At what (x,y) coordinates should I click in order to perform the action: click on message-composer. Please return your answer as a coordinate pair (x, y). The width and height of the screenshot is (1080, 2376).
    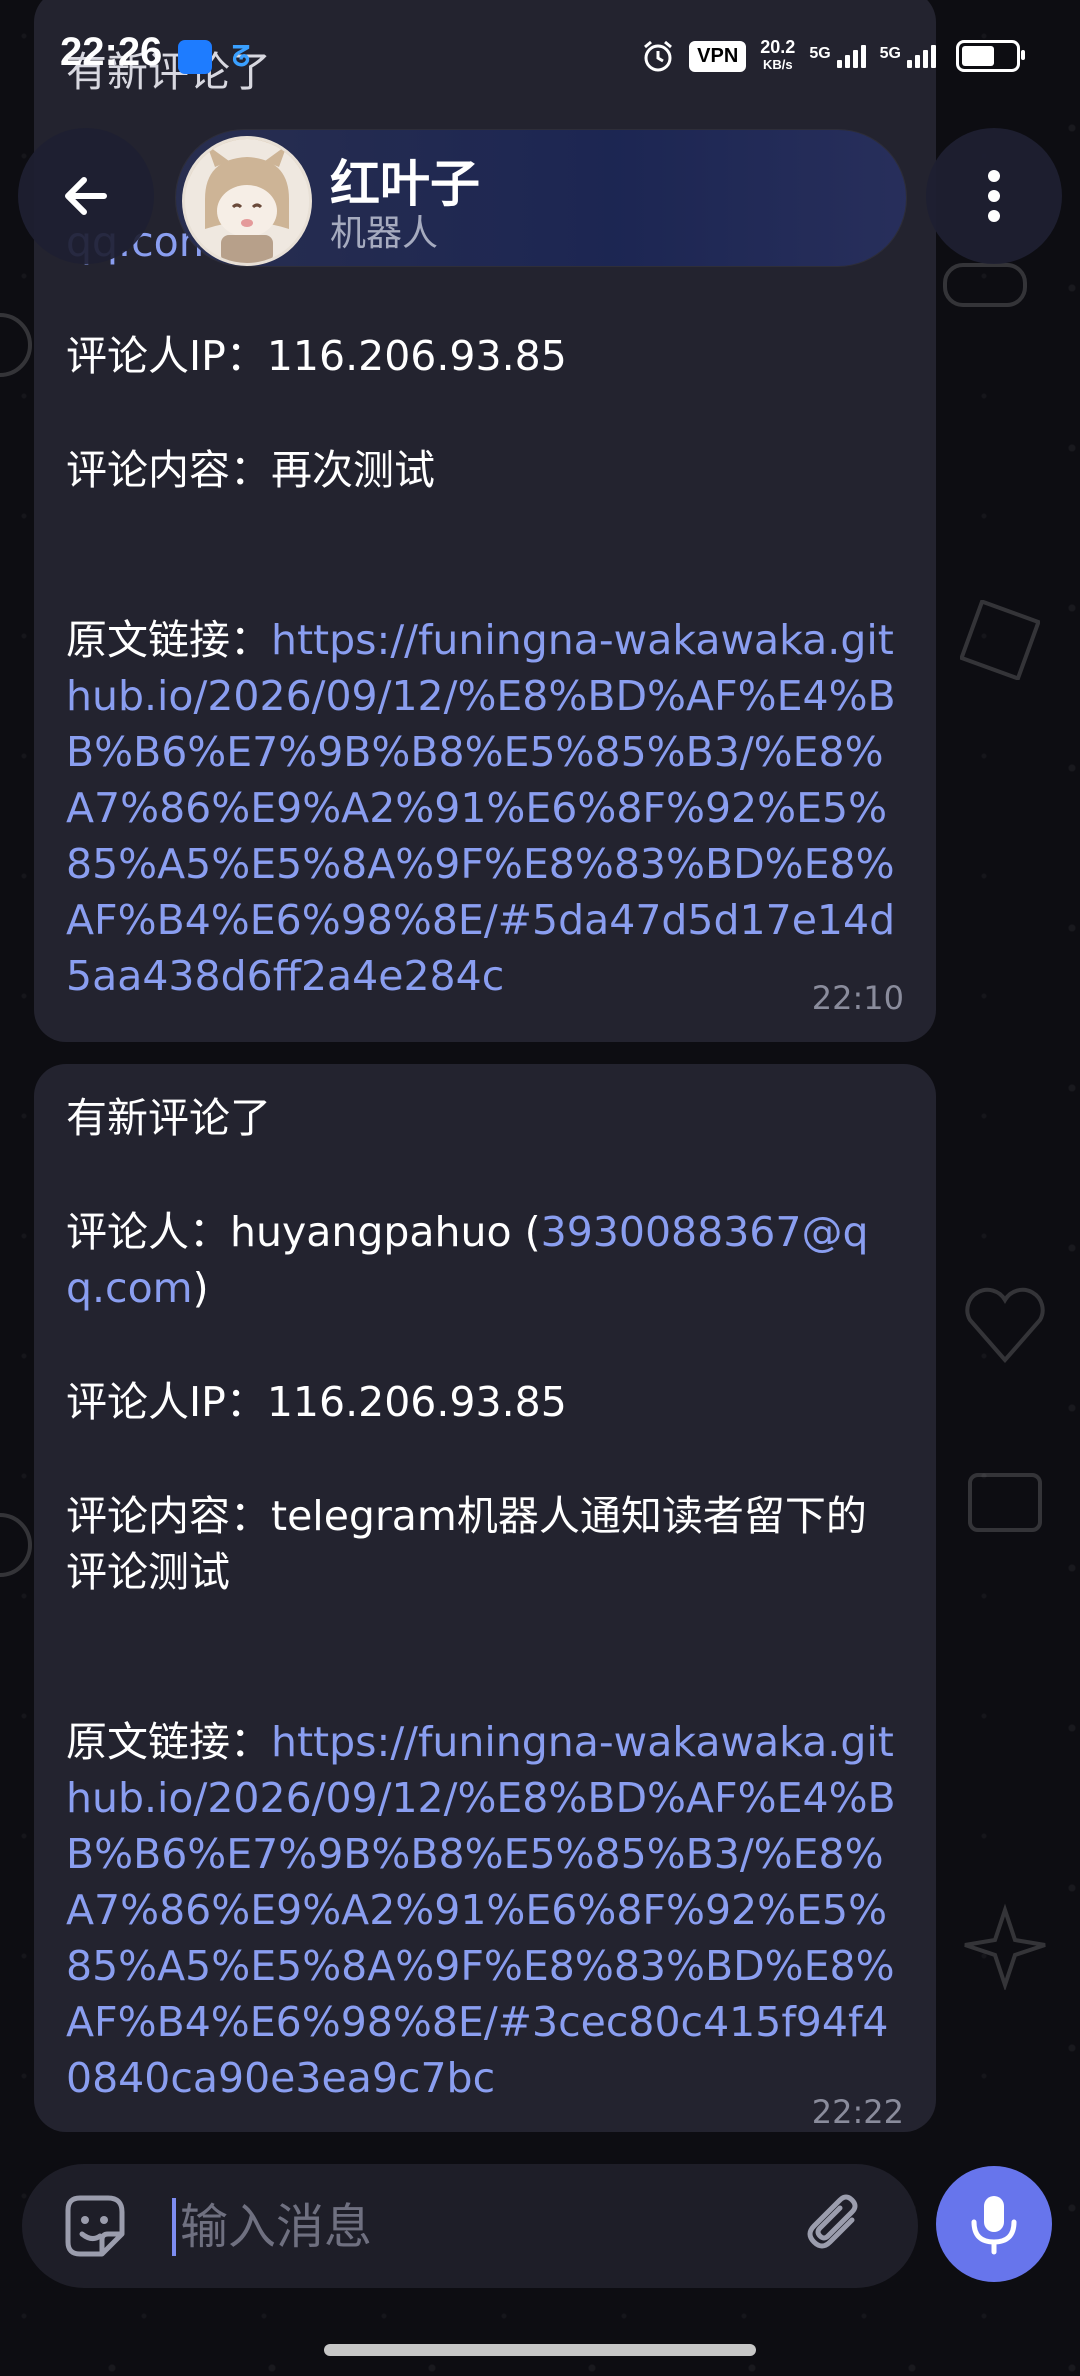
    Looking at the image, I should click on (470, 2226).